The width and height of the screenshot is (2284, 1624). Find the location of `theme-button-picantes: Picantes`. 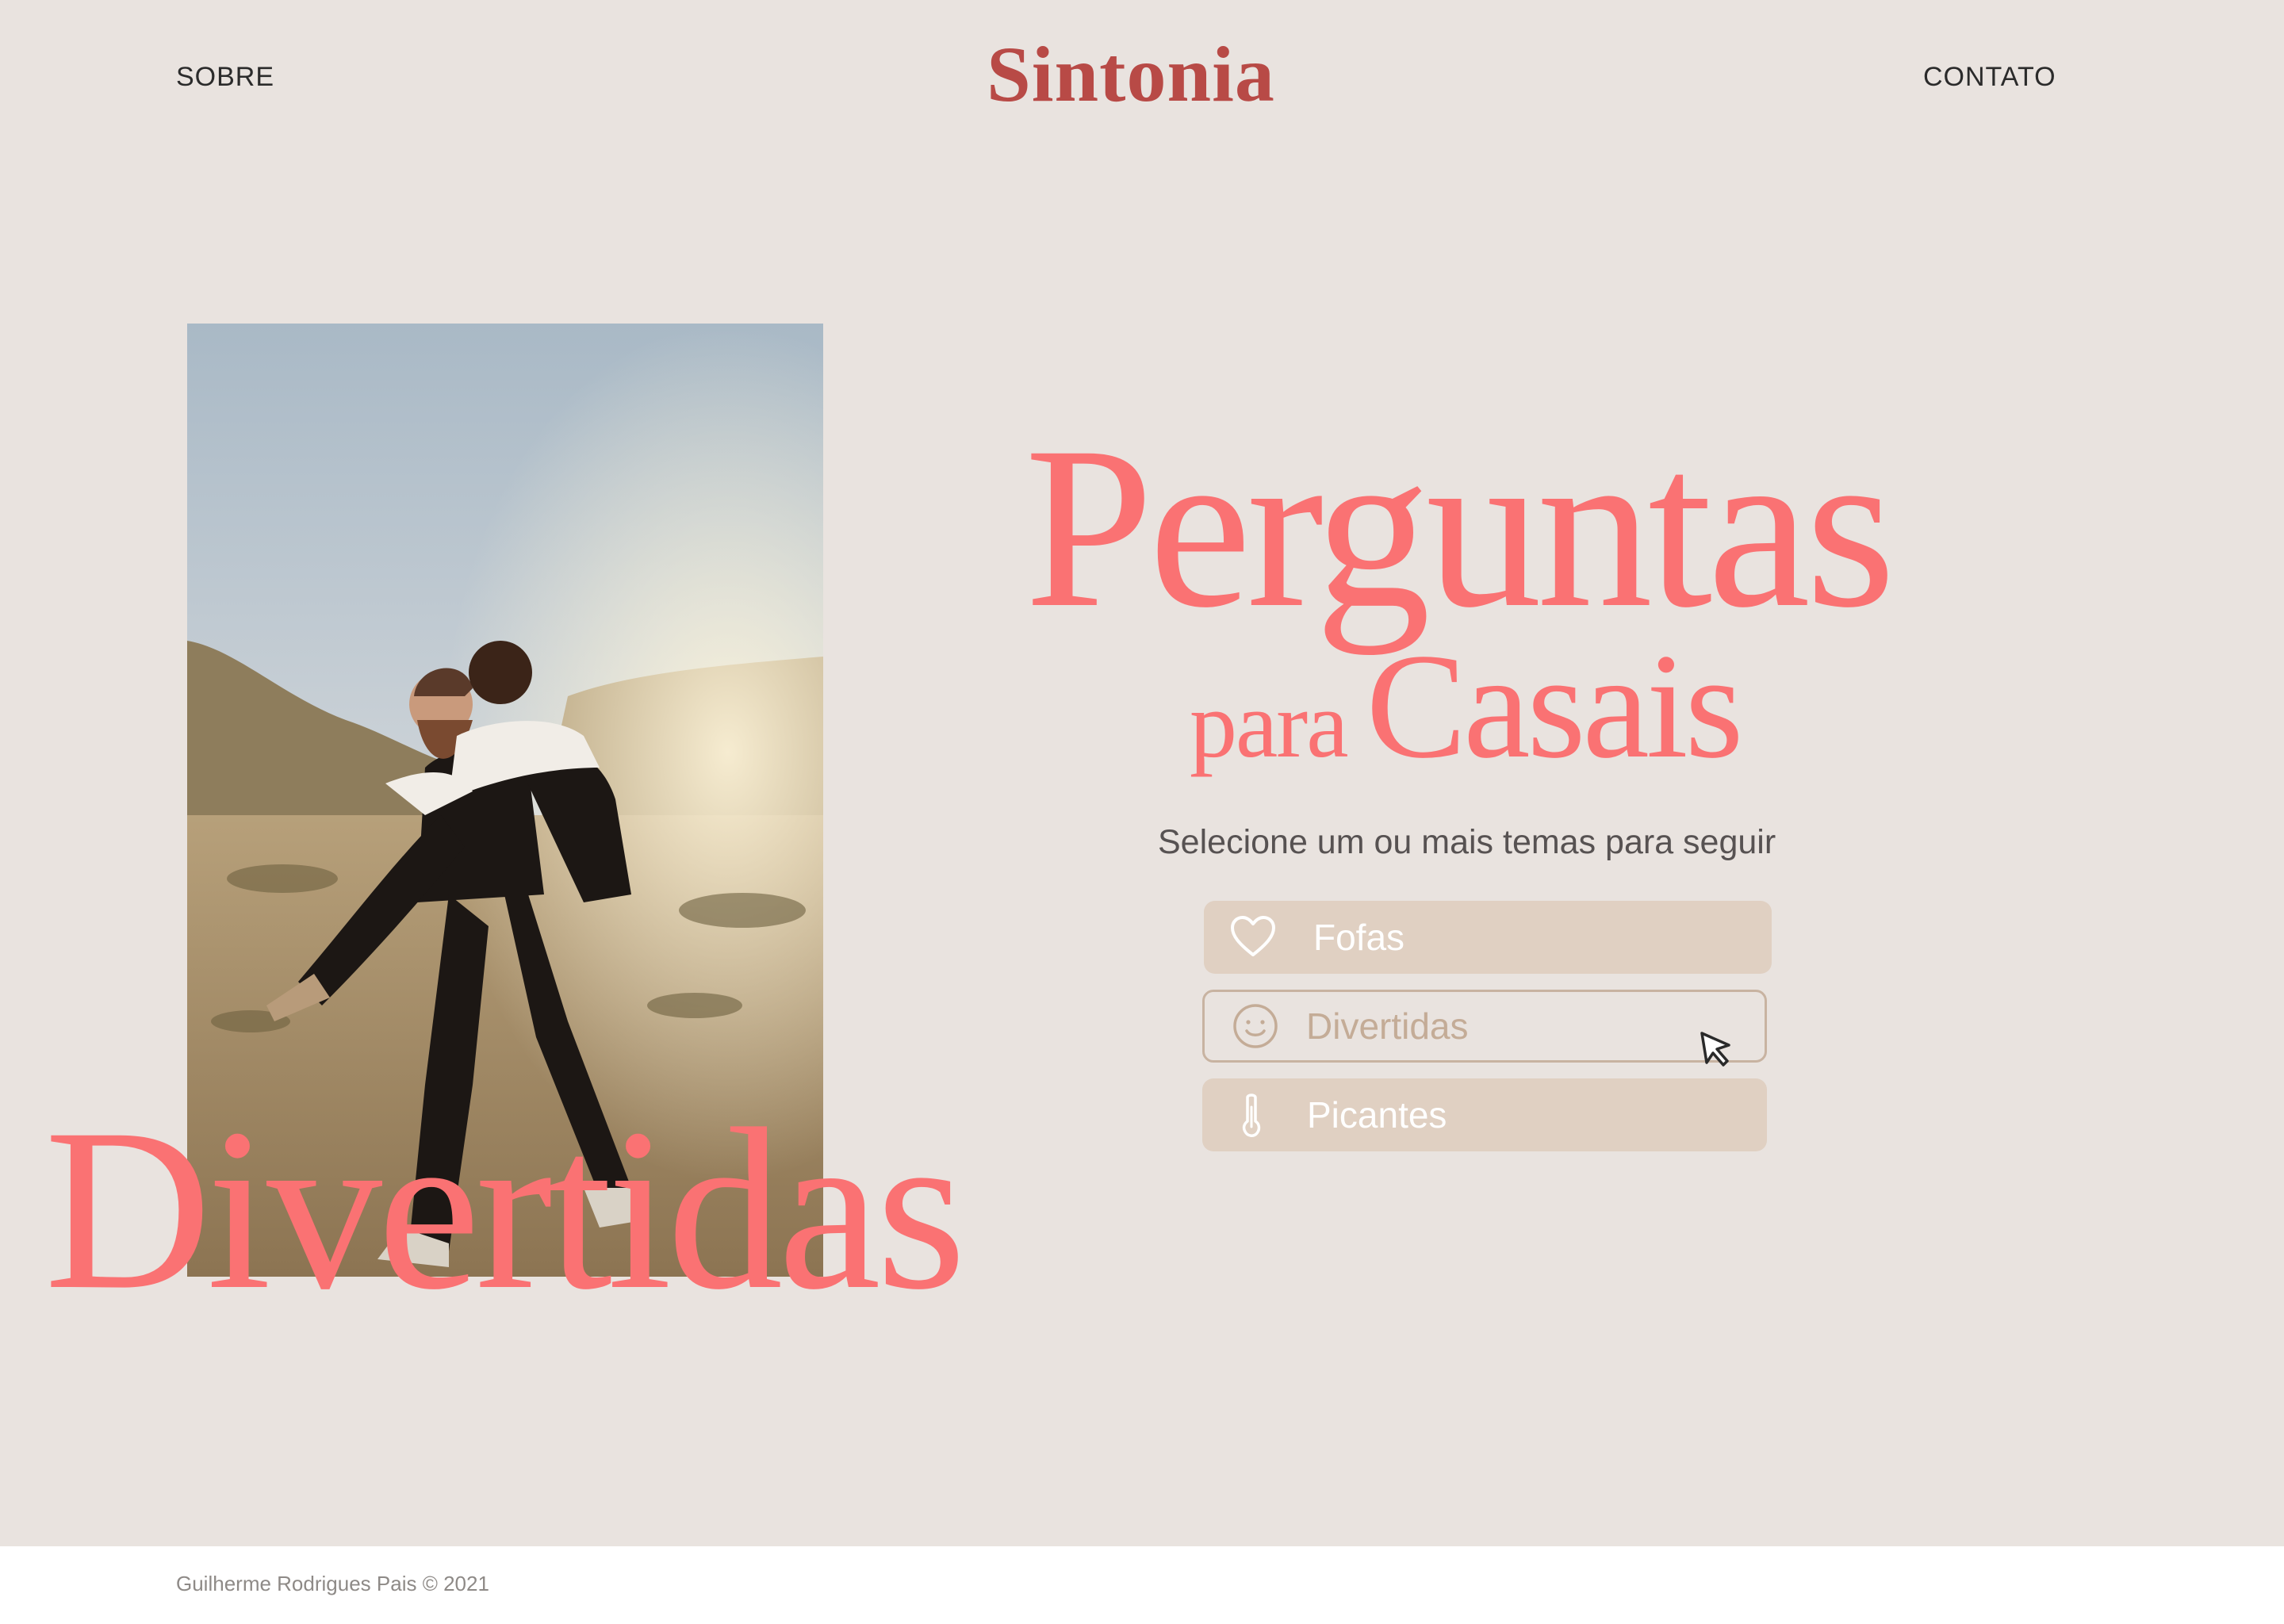

theme-button-picantes: Picantes is located at coordinates (1484, 1114).